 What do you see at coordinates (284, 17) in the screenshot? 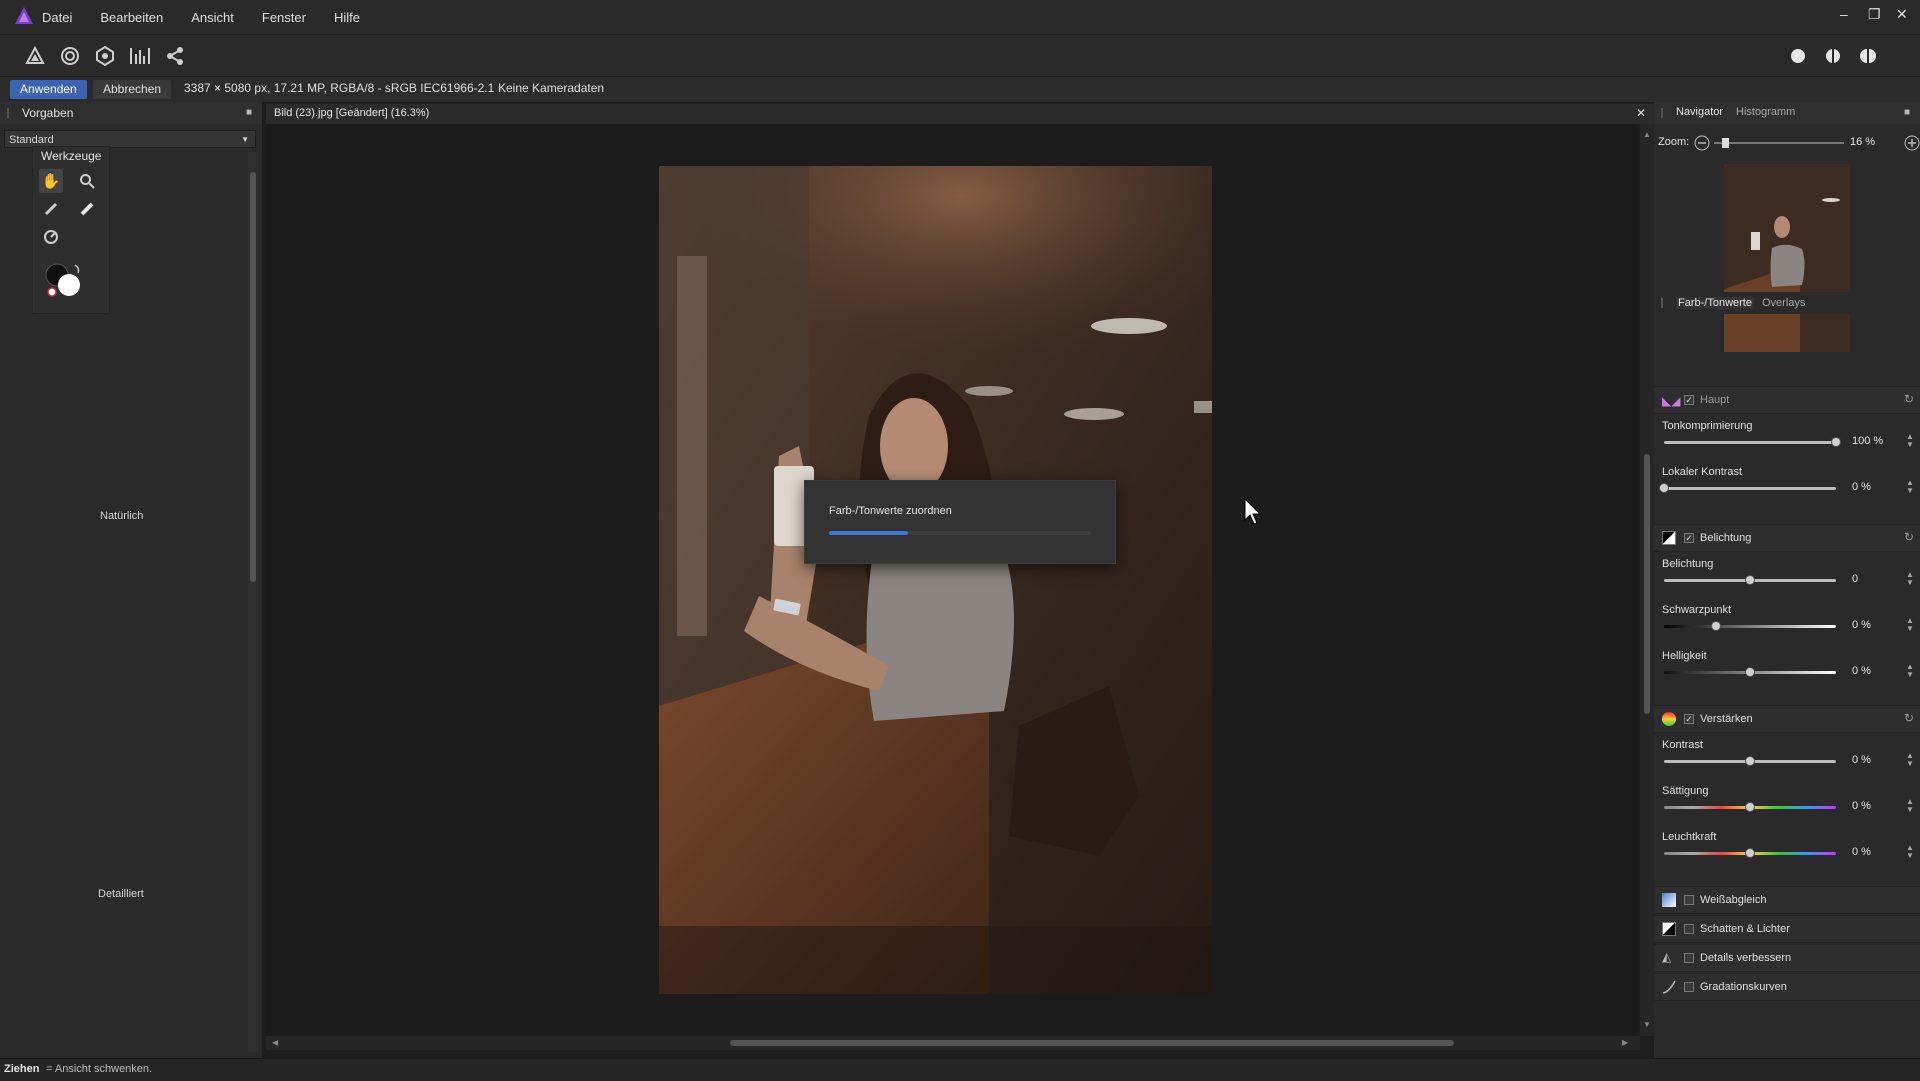
I see `menu-fenster: Fenster` at bounding box center [284, 17].